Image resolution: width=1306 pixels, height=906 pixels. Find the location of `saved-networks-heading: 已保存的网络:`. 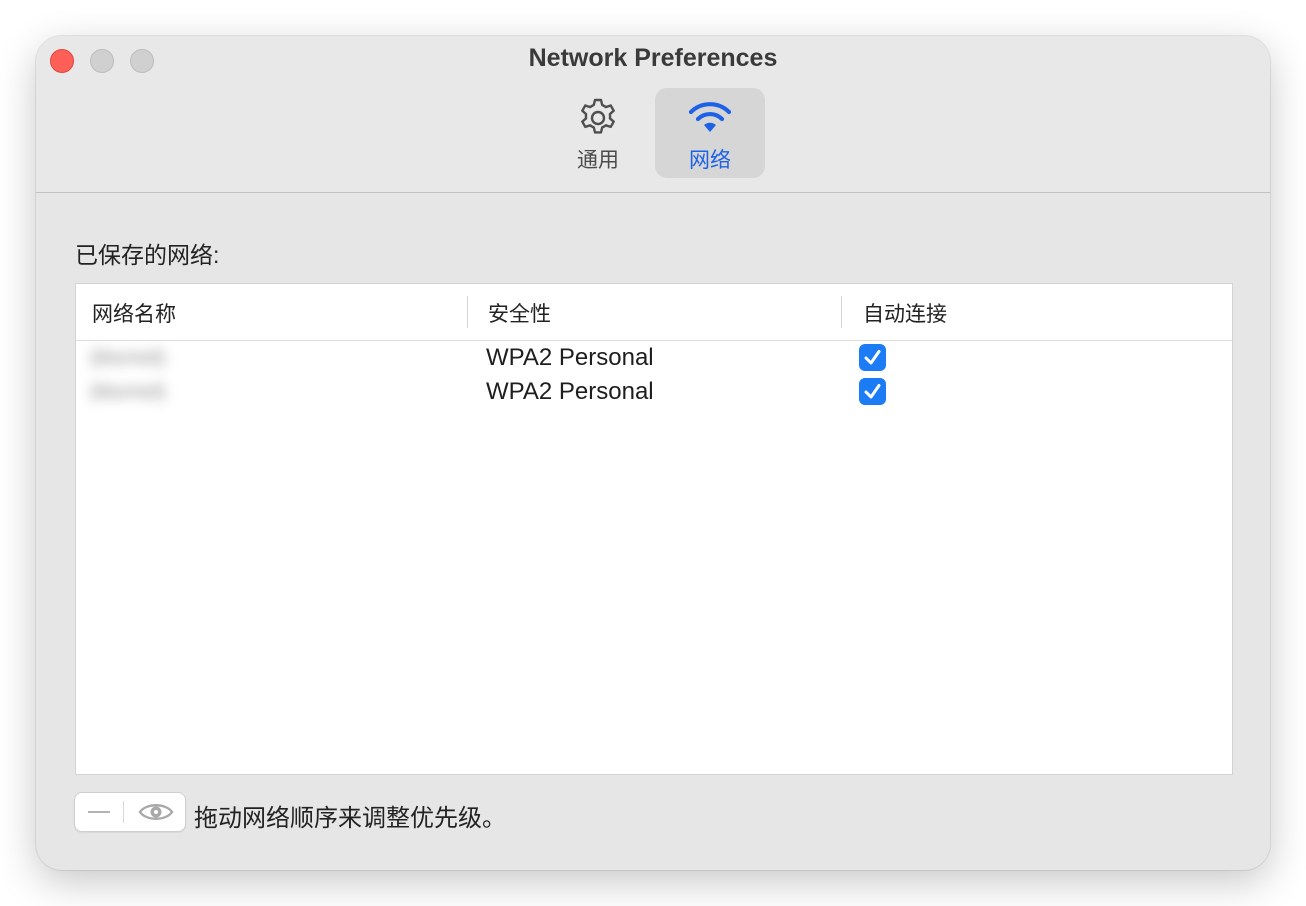

saved-networks-heading: 已保存的网络: is located at coordinates (147, 255).